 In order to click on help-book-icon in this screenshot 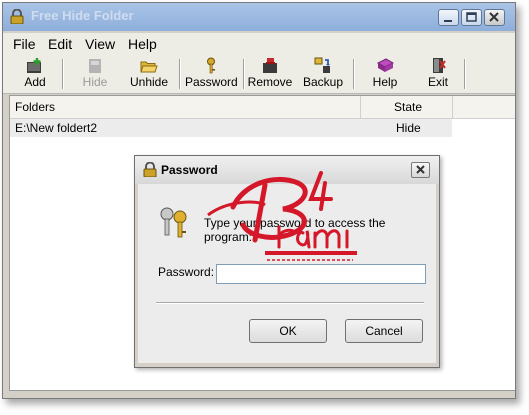, I will do `click(385, 65)`.